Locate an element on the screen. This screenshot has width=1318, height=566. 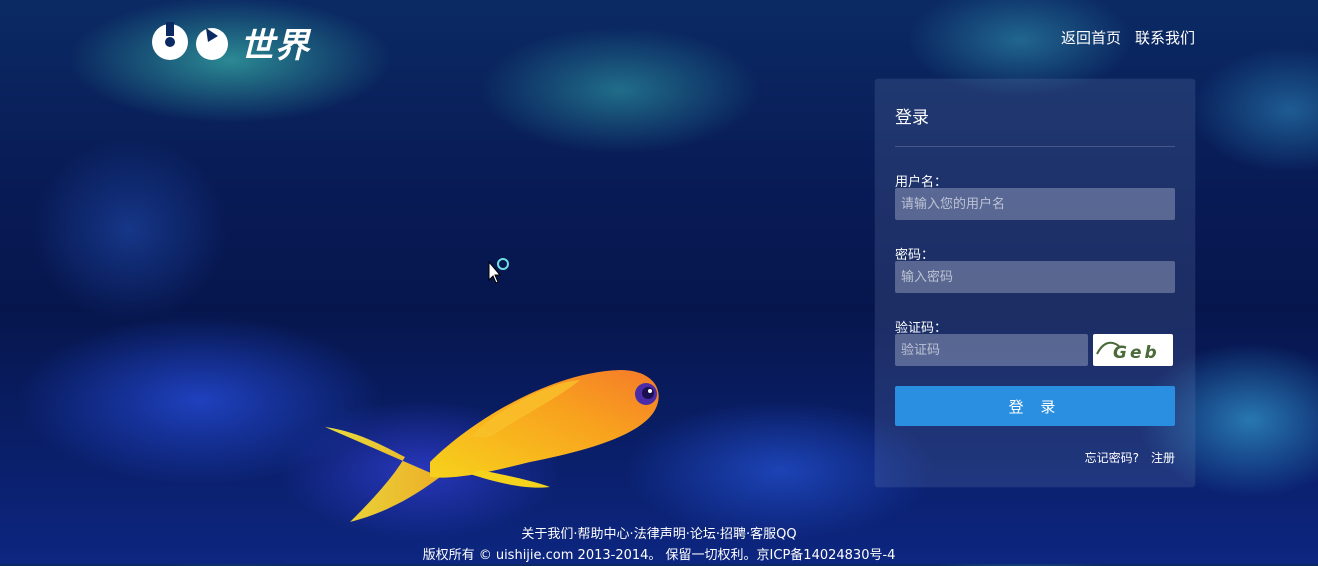
captcha-input is located at coordinates (991, 350).